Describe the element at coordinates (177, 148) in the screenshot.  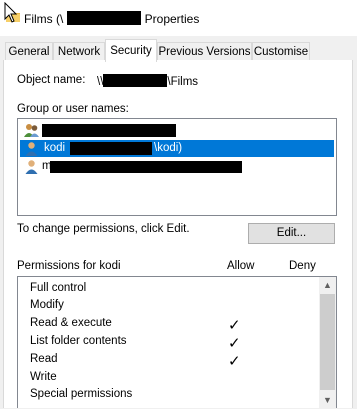
I see `list-item-selected: kodi \kodi)` at that location.